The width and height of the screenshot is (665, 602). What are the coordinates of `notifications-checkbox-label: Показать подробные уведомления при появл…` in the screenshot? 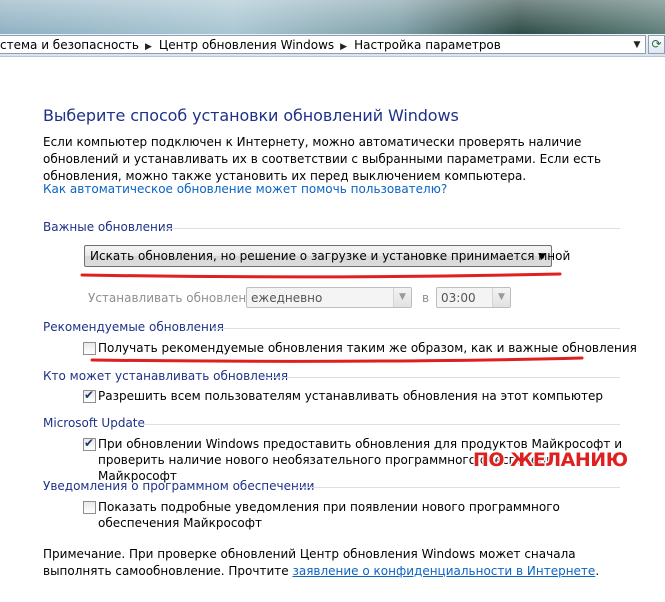 It's located at (358, 515).